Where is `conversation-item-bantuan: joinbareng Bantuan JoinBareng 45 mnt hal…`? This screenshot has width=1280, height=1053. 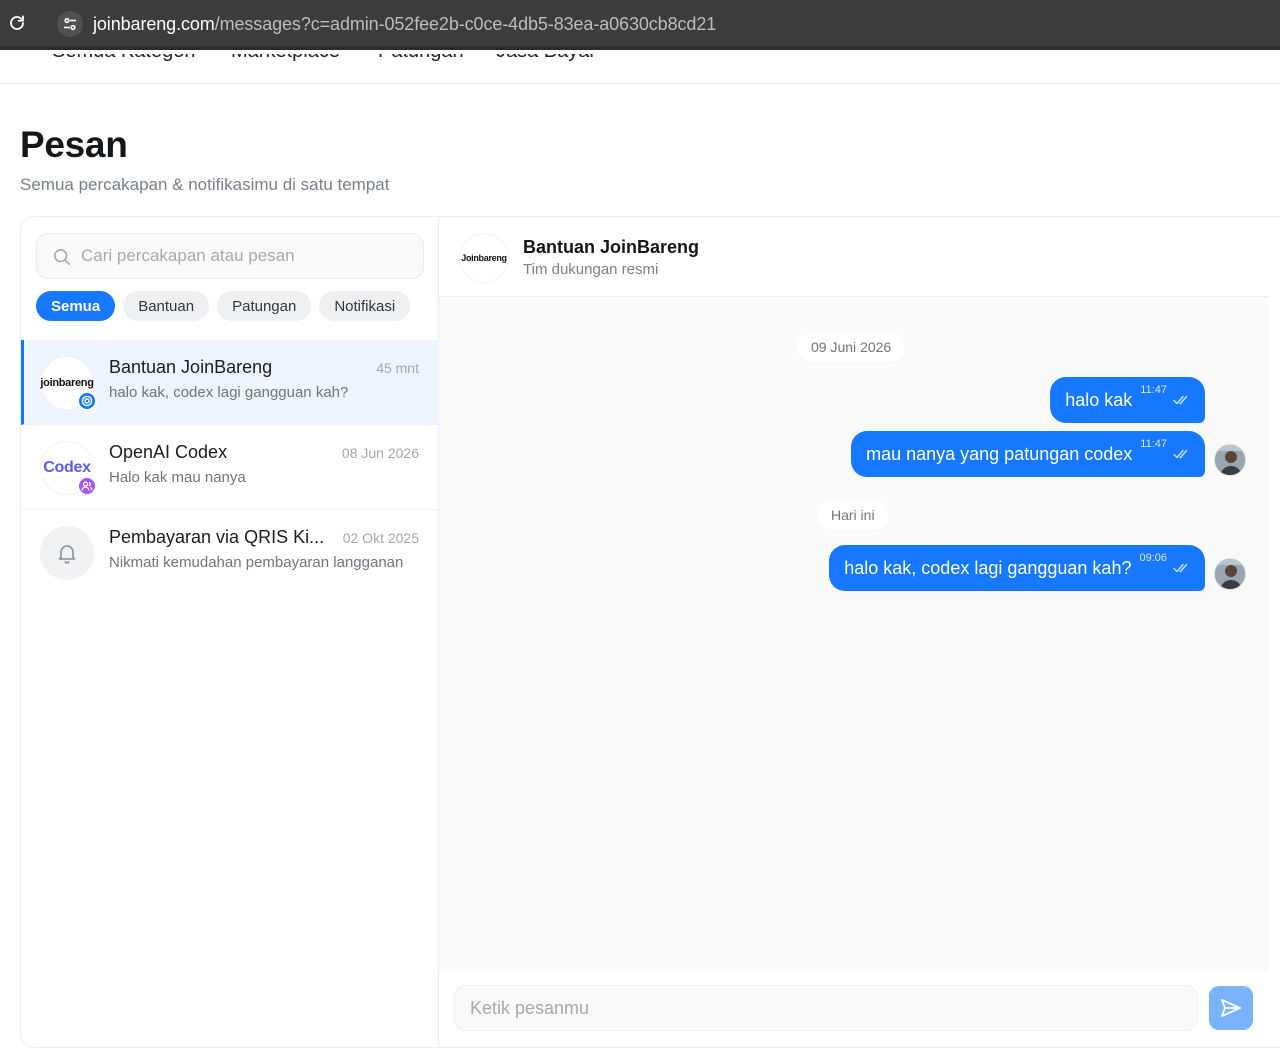
conversation-item-bantuan: joinbareng Bantuan JoinBareng 45 mnt hal… is located at coordinates (230, 382).